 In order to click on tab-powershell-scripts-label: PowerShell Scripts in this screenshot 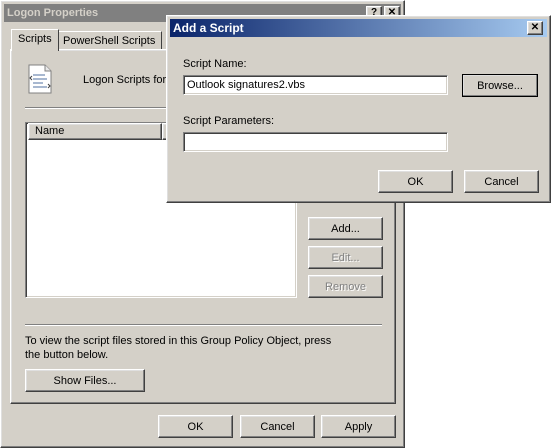, I will do `click(109, 41)`.